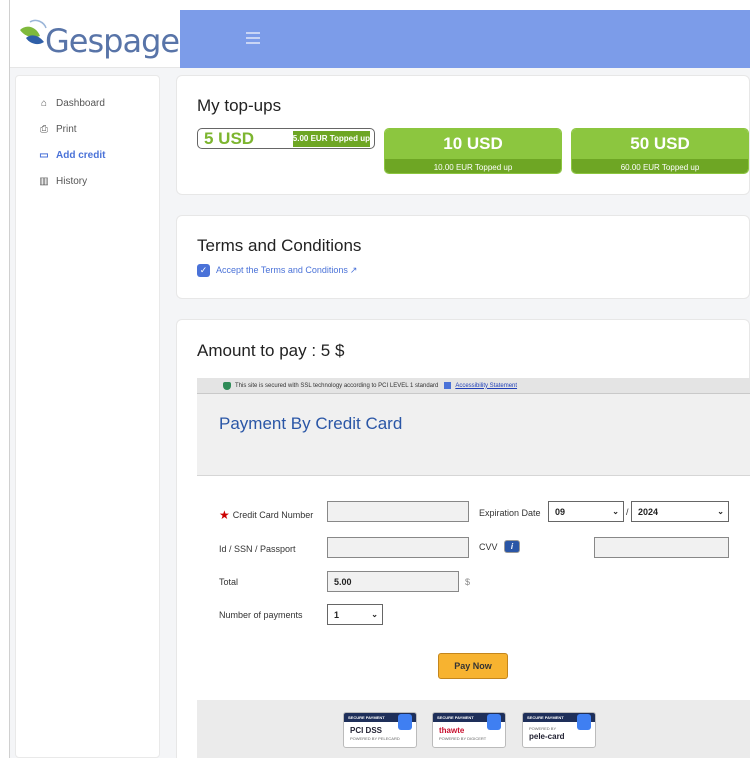  Describe the element at coordinates (44, 181) in the screenshot. I see `bar-chart-icon: ▥` at that location.